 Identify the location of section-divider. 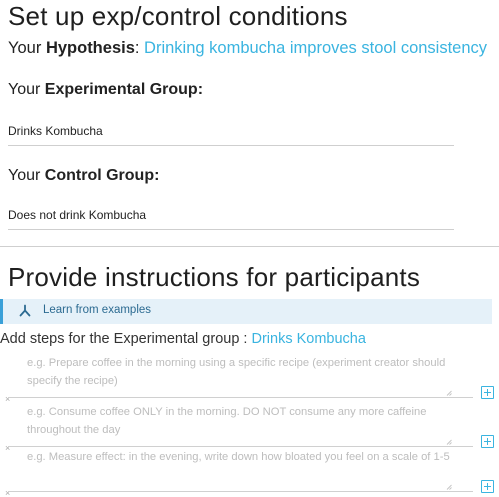
(249, 246).